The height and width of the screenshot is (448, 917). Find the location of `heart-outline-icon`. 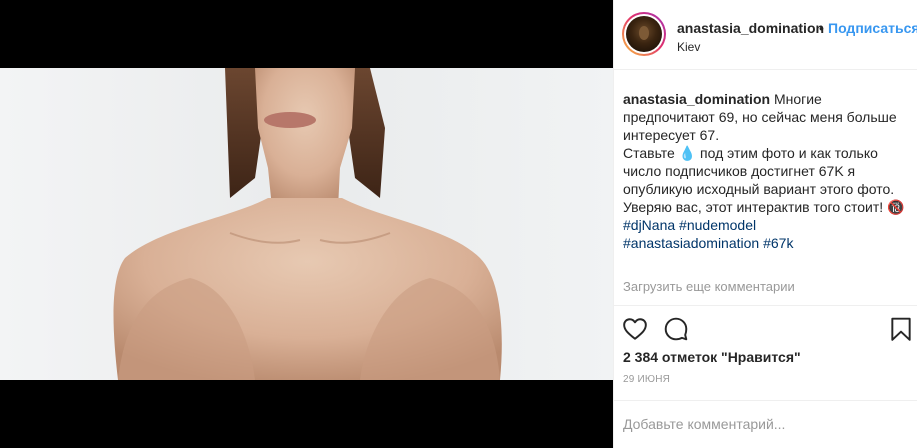

heart-outline-icon is located at coordinates (635, 329).